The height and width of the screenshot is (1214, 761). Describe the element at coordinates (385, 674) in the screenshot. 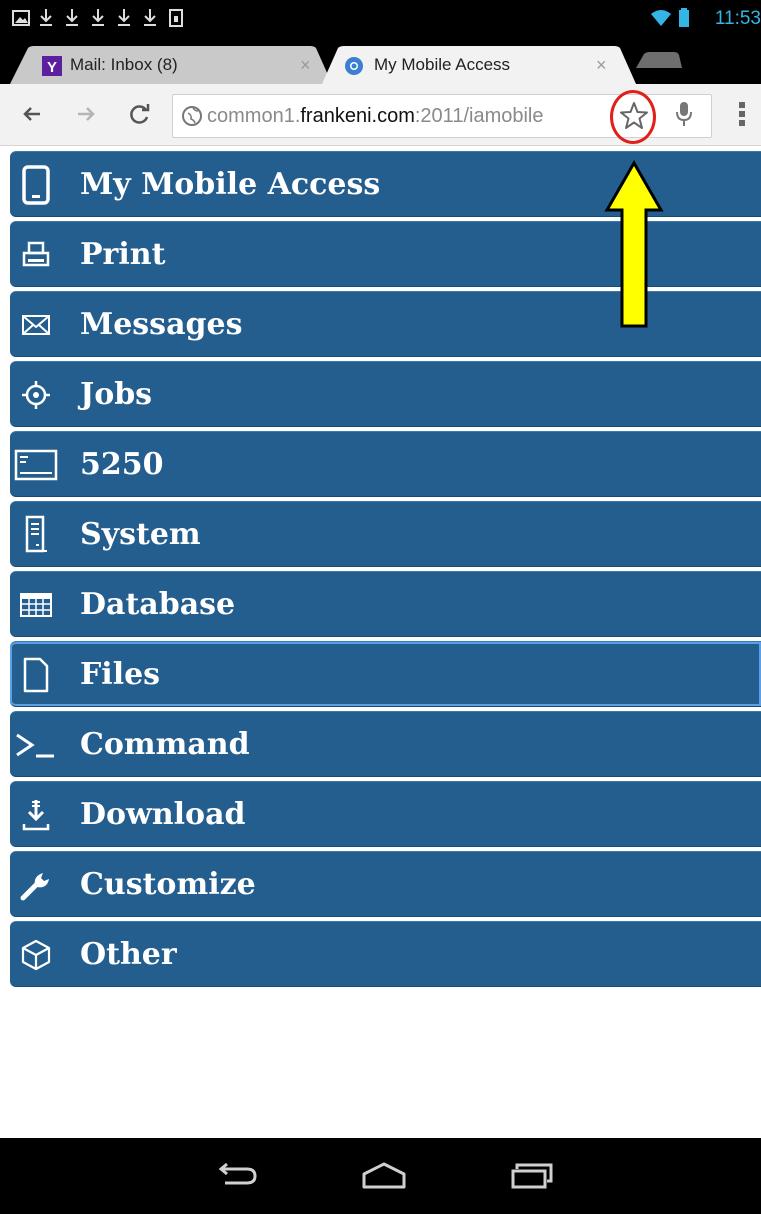

I see `menu-item-files: Files` at that location.